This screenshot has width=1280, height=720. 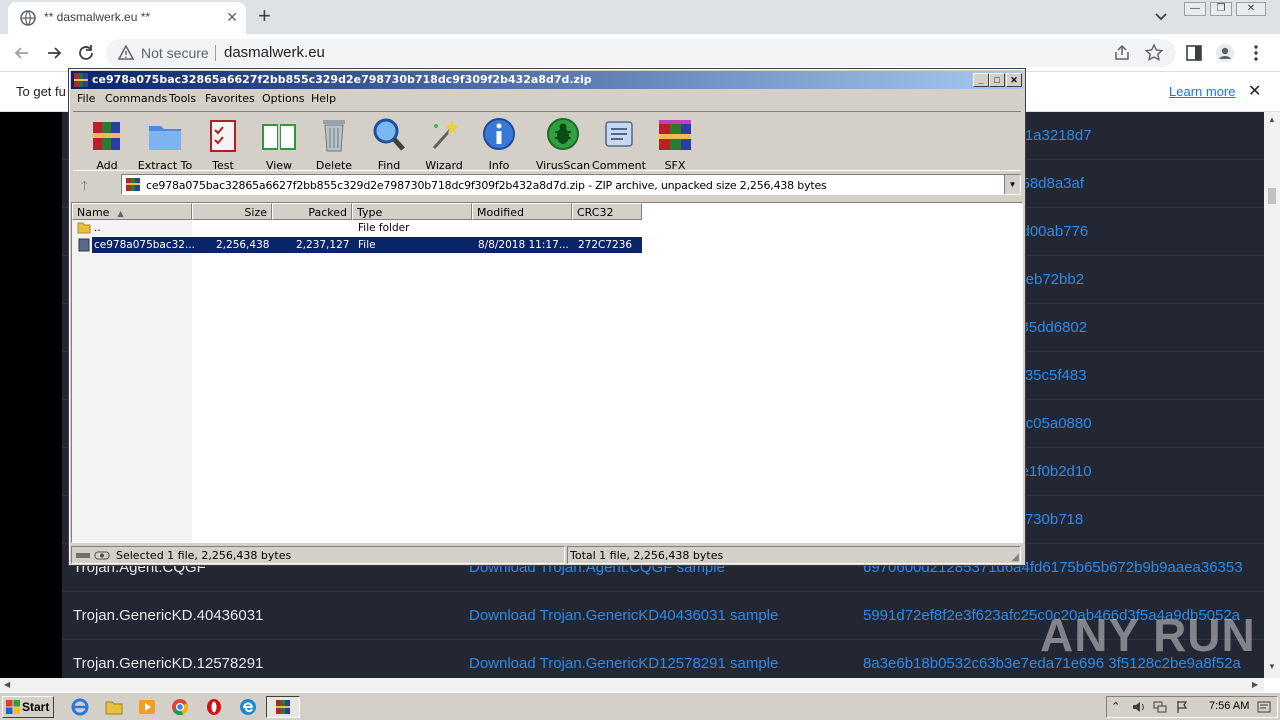 What do you see at coordinates (147, 707) in the screenshot?
I see `media-player-icon` at bounding box center [147, 707].